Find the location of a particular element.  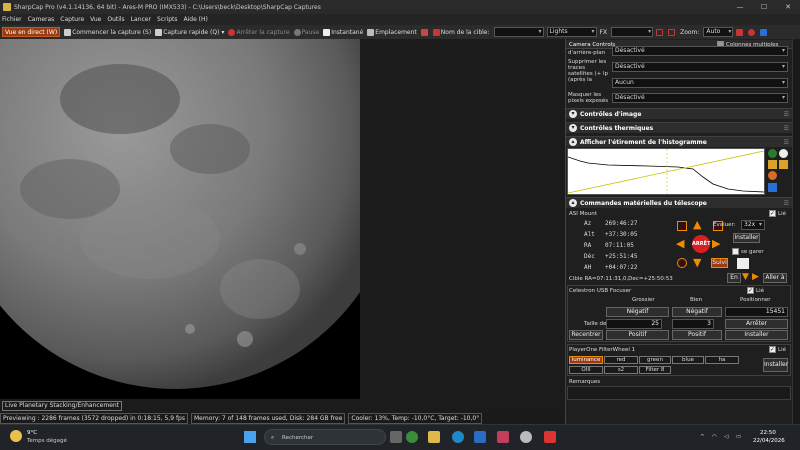

zoom-select: Auto is located at coordinates (718, 32).